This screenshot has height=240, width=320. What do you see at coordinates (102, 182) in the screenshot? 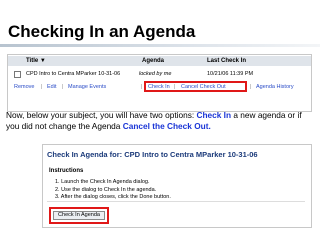
I see `list-item: 1. Launch the Check In Agenda dialog.` at bounding box center [102, 182].